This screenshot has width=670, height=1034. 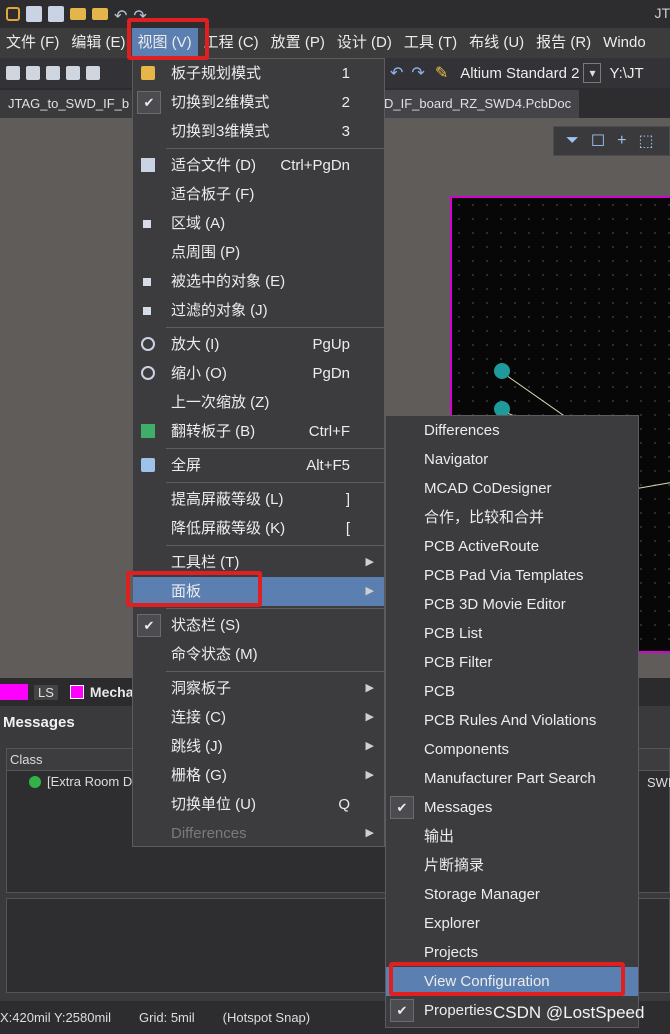 What do you see at coordinates (512, 575) in the screenshot?
I see `panel-pcb-pad-via-templates: PCB Pad Via Templates` at bounding box center [512, 575].